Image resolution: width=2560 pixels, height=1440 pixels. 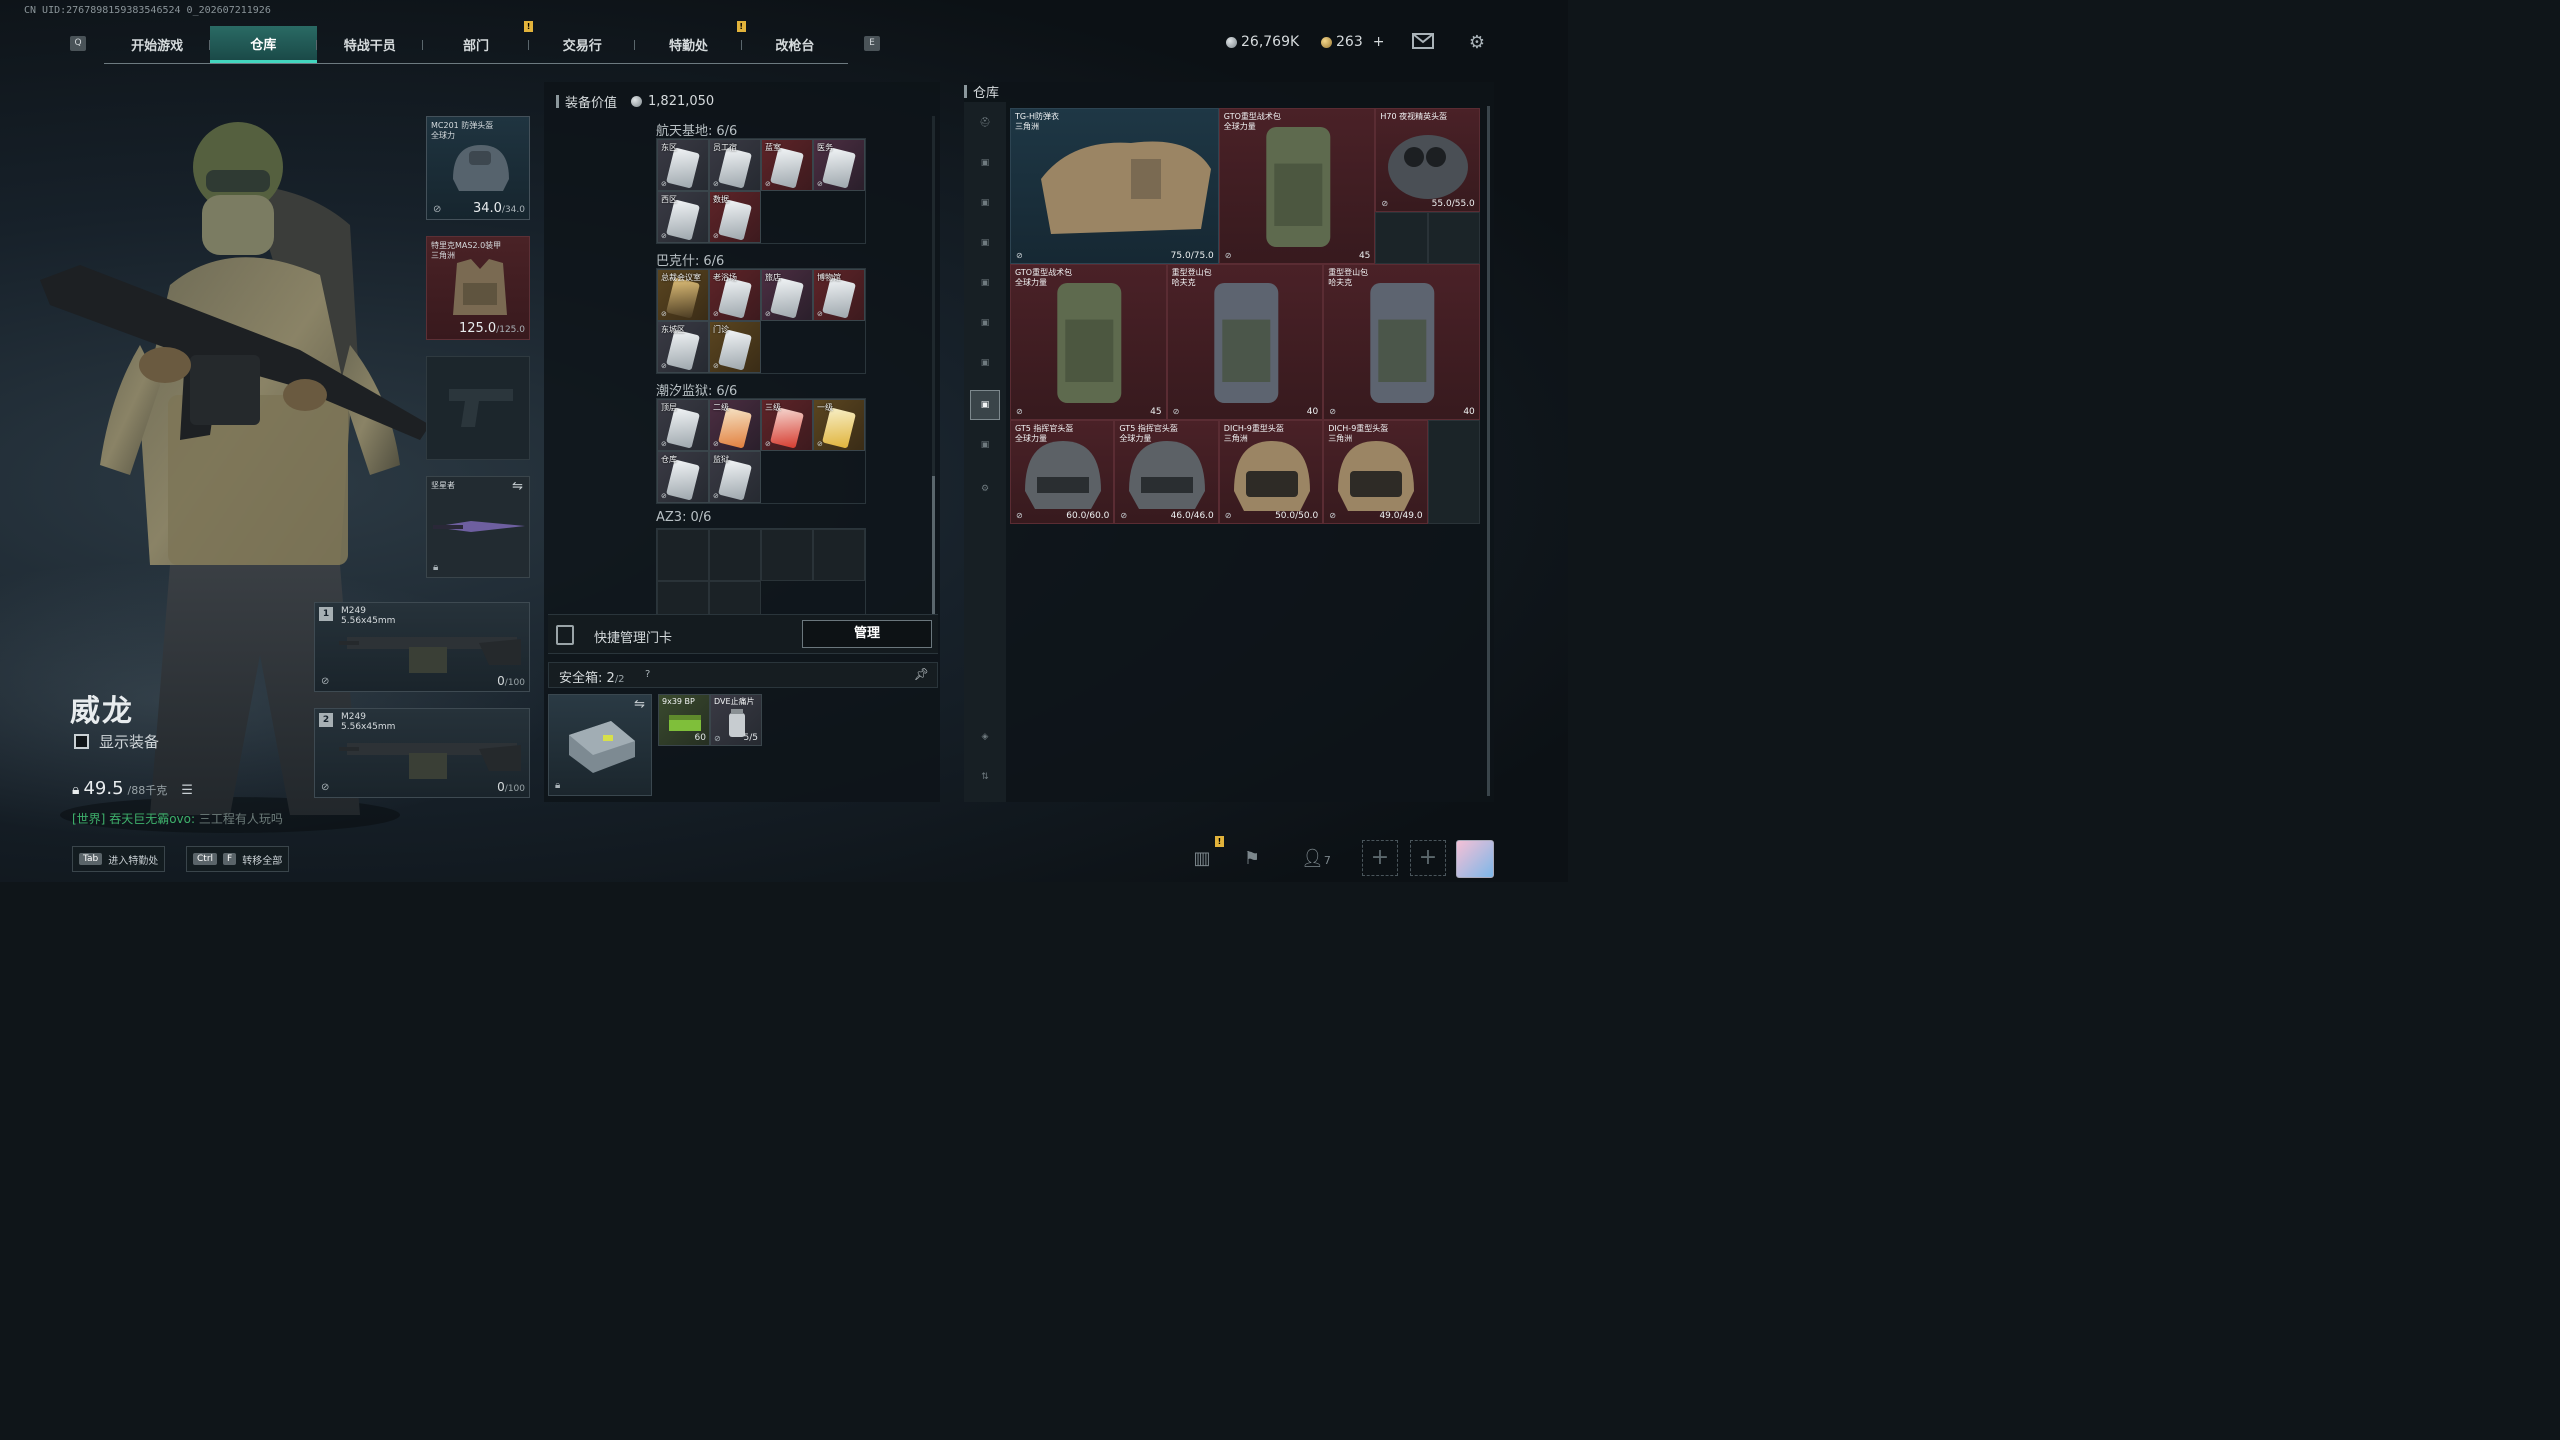 I want to click on nav-key-q: Q, so click(x=78, y=43).